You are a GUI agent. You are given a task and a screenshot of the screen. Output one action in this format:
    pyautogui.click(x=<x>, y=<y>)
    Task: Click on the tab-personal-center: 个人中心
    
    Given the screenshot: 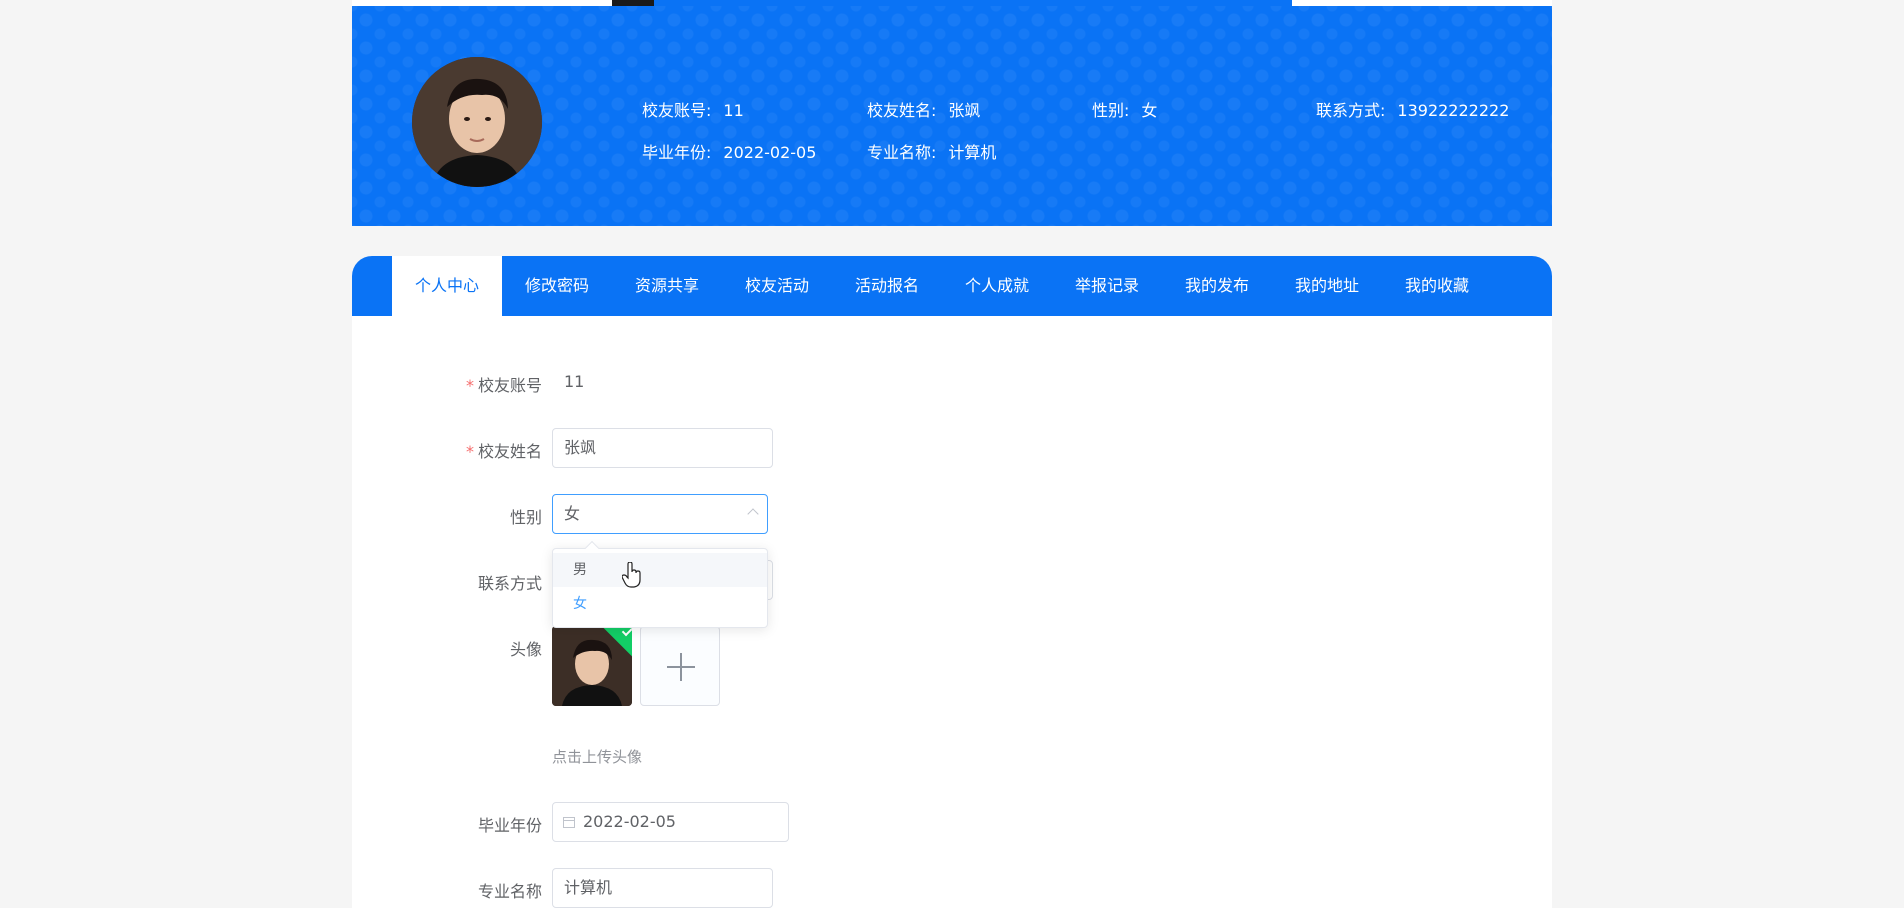 What is the action you would take?
    pyautogui.click(x=447, y=286)
    